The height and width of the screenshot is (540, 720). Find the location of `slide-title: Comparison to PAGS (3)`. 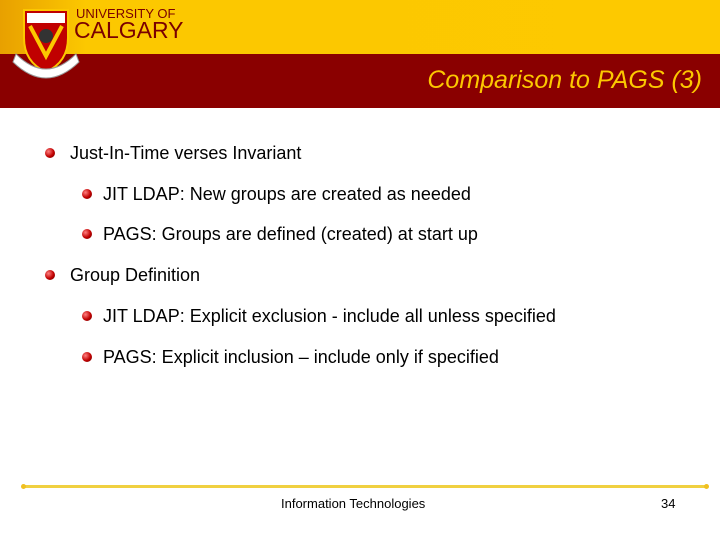

slide-title: Comparison to PAGS (3) is located at coordinates (564, 80).